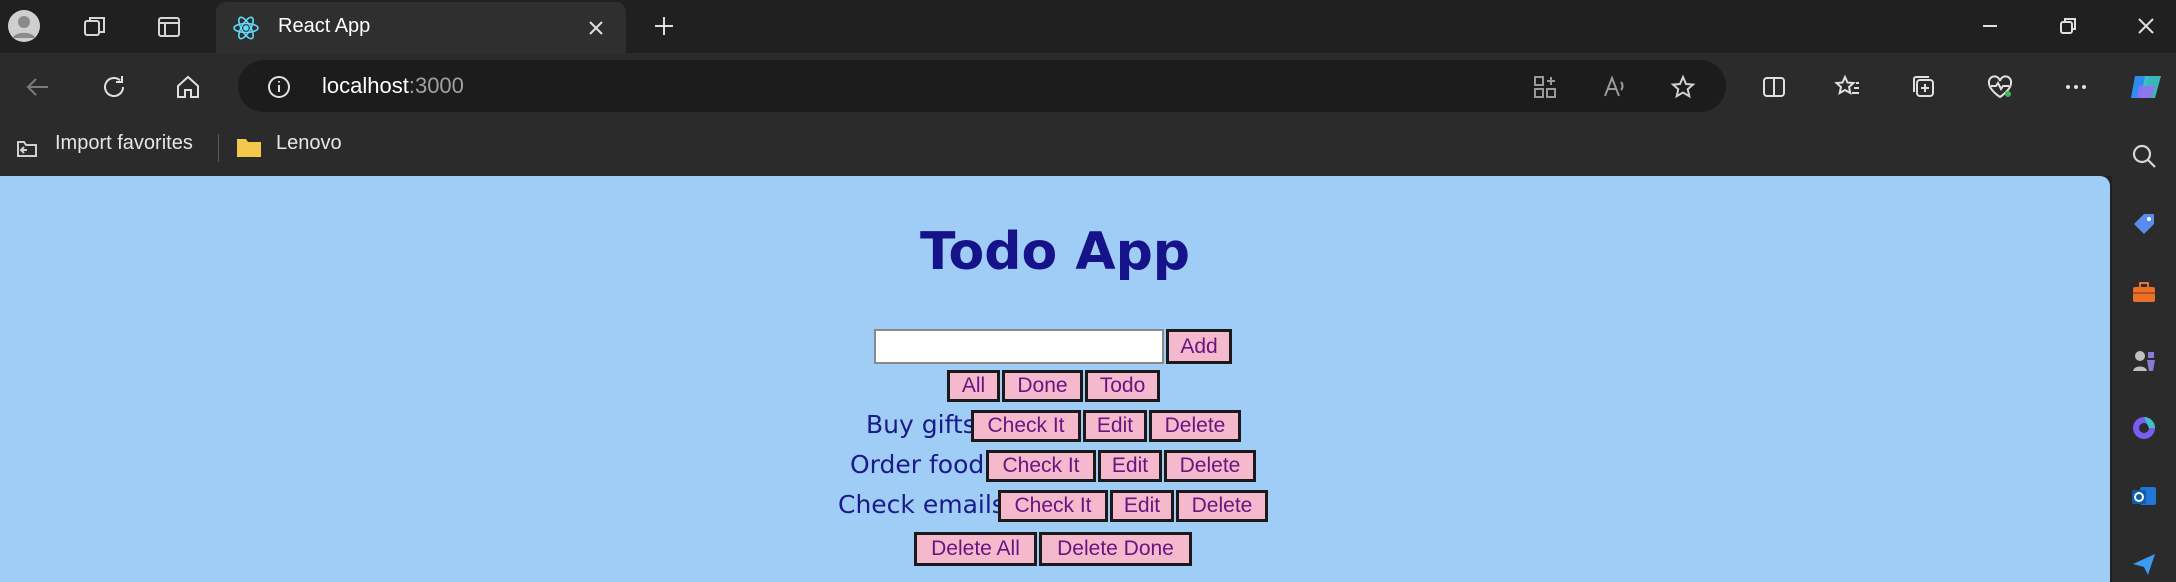 This screenshot has height=582, width=2176. What do you see at coordinates (2146, 87) in the screenshot?
I see `copilot-icon` at bounding box center [2146, 87].